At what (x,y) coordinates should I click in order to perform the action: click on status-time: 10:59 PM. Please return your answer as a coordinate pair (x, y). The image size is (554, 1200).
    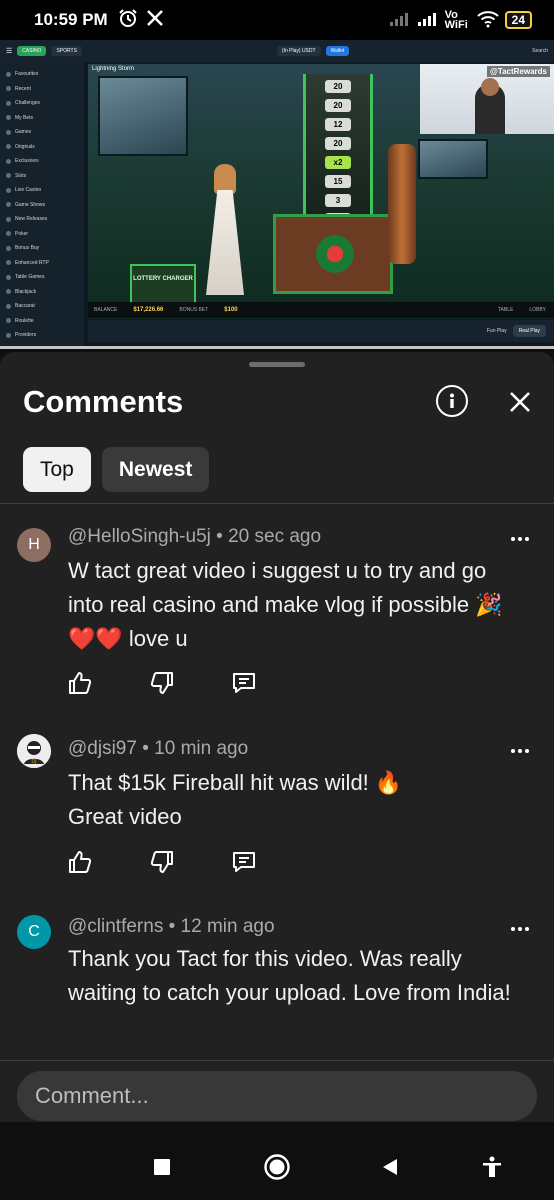
    Looking at the image, I should click on (71, 19).